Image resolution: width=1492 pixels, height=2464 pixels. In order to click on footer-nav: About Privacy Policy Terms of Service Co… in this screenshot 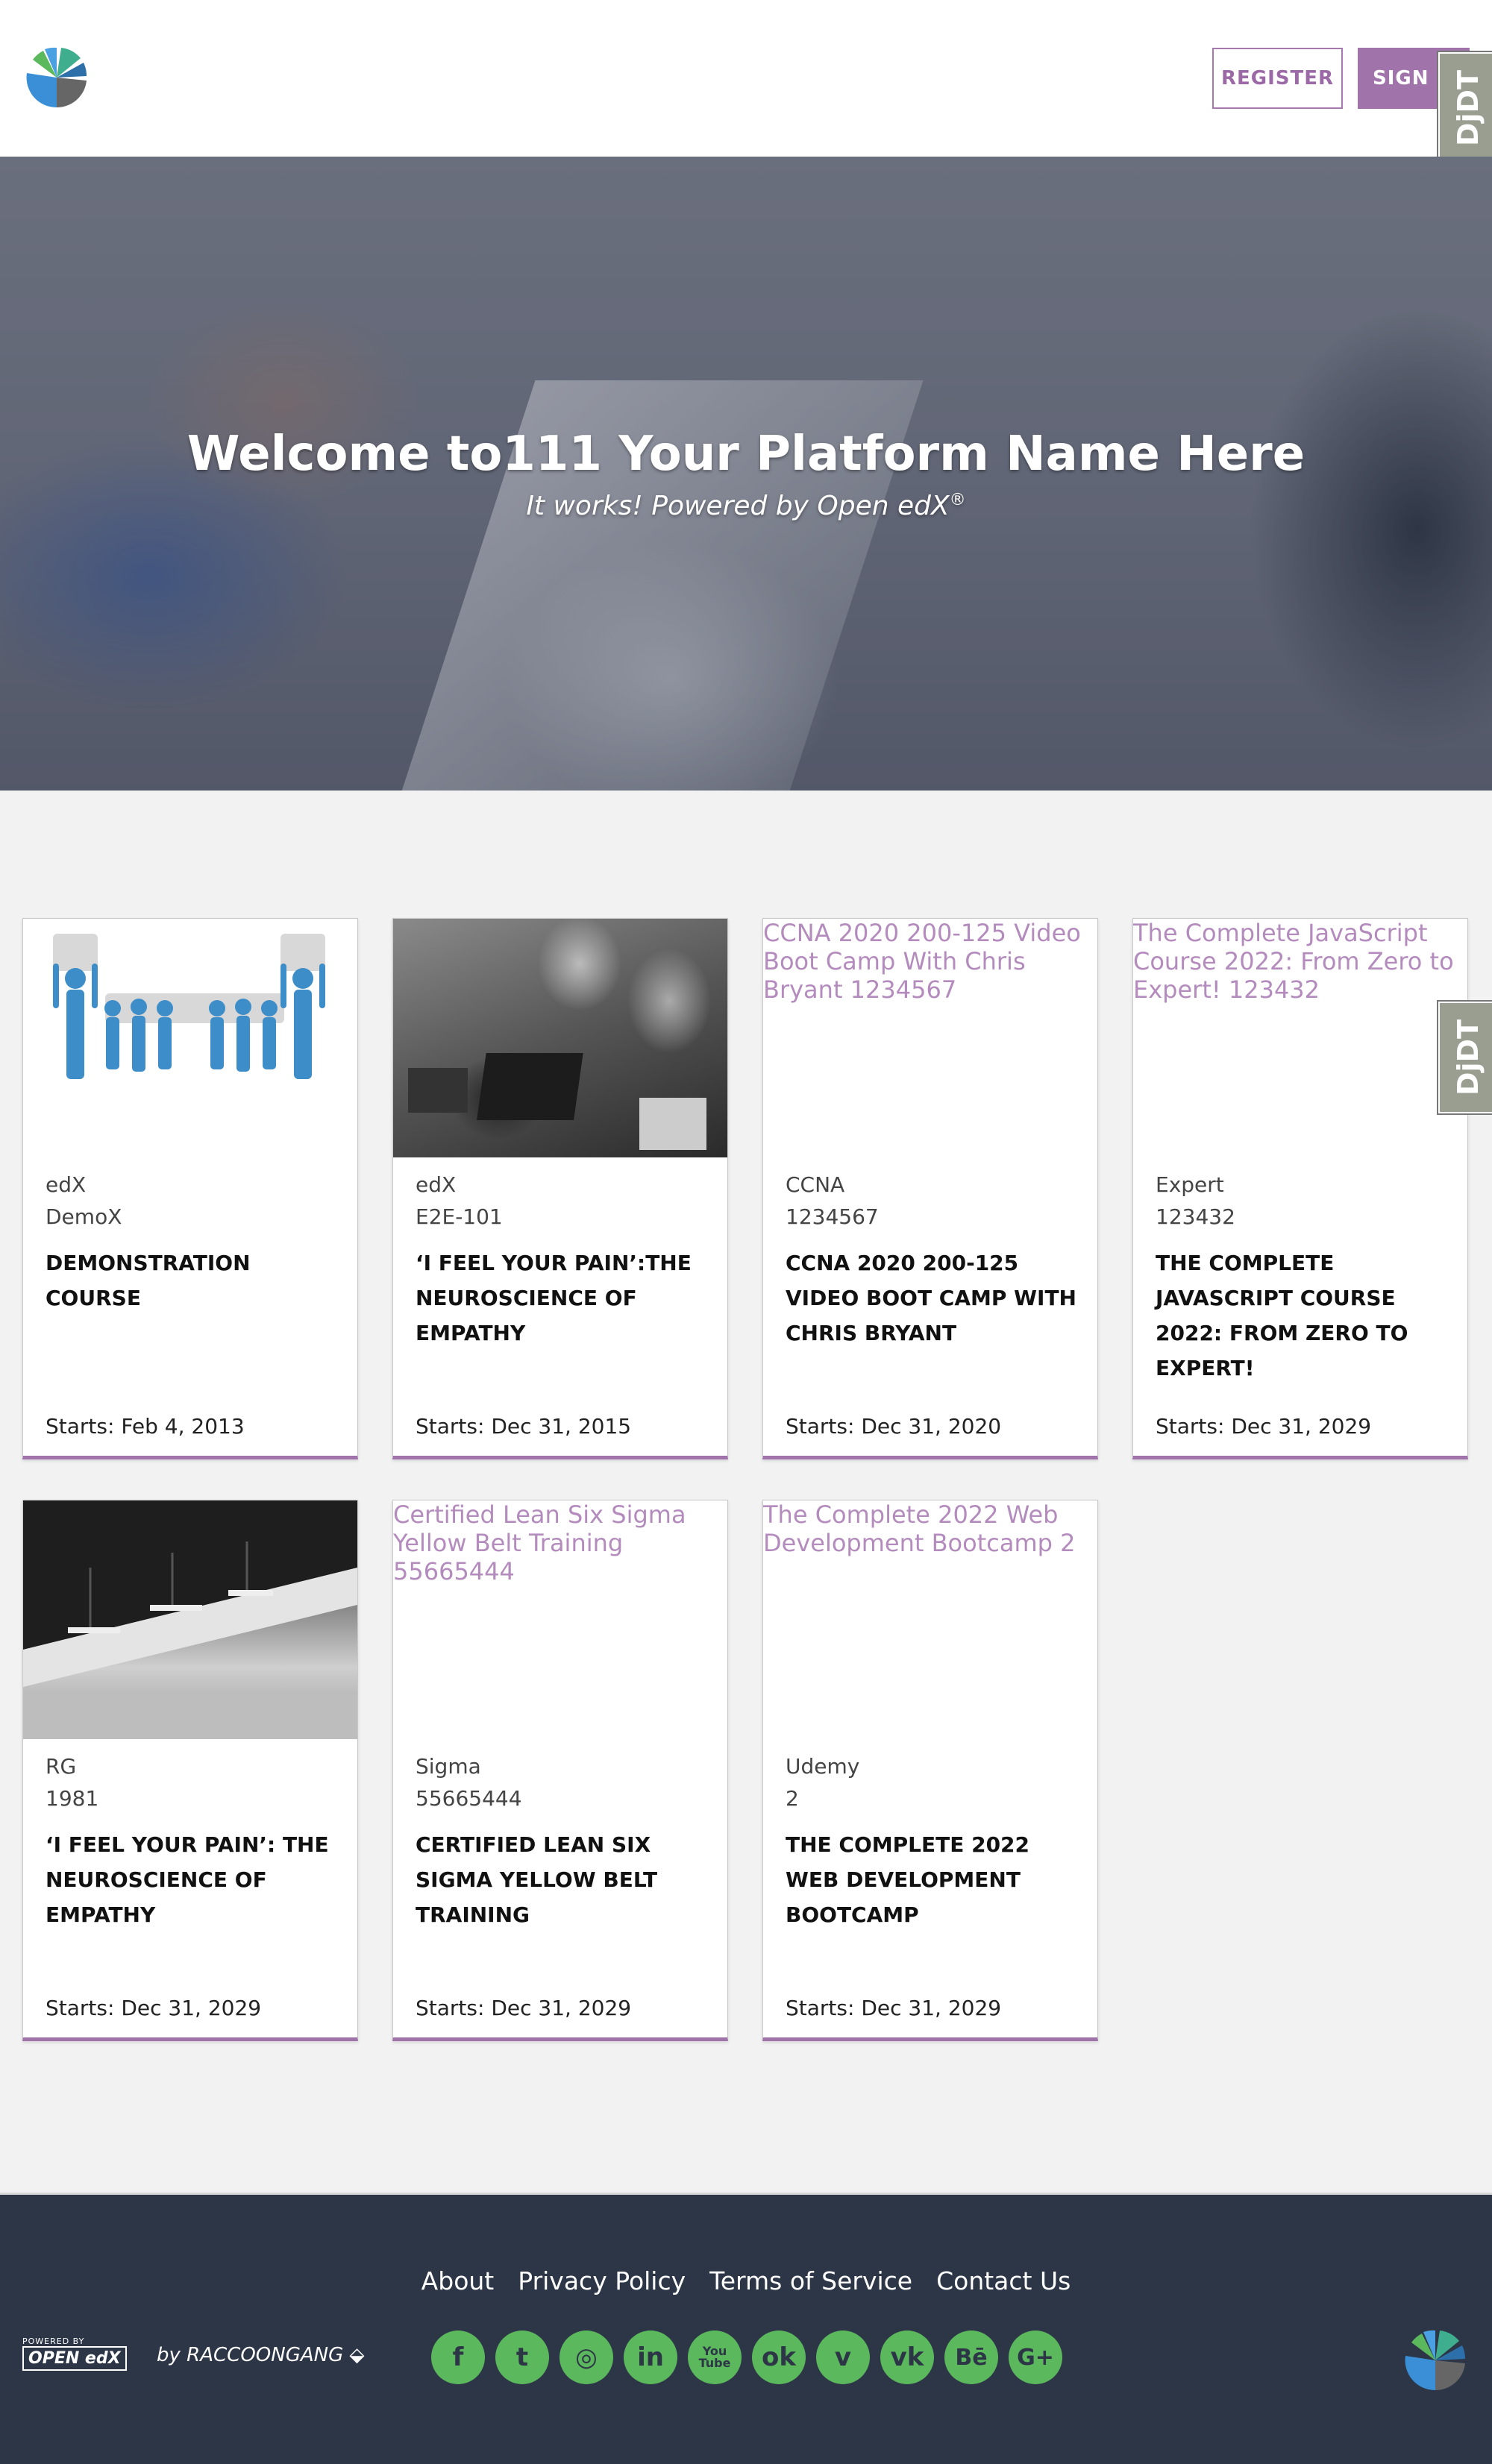, I will do `click(746, 2280)`.